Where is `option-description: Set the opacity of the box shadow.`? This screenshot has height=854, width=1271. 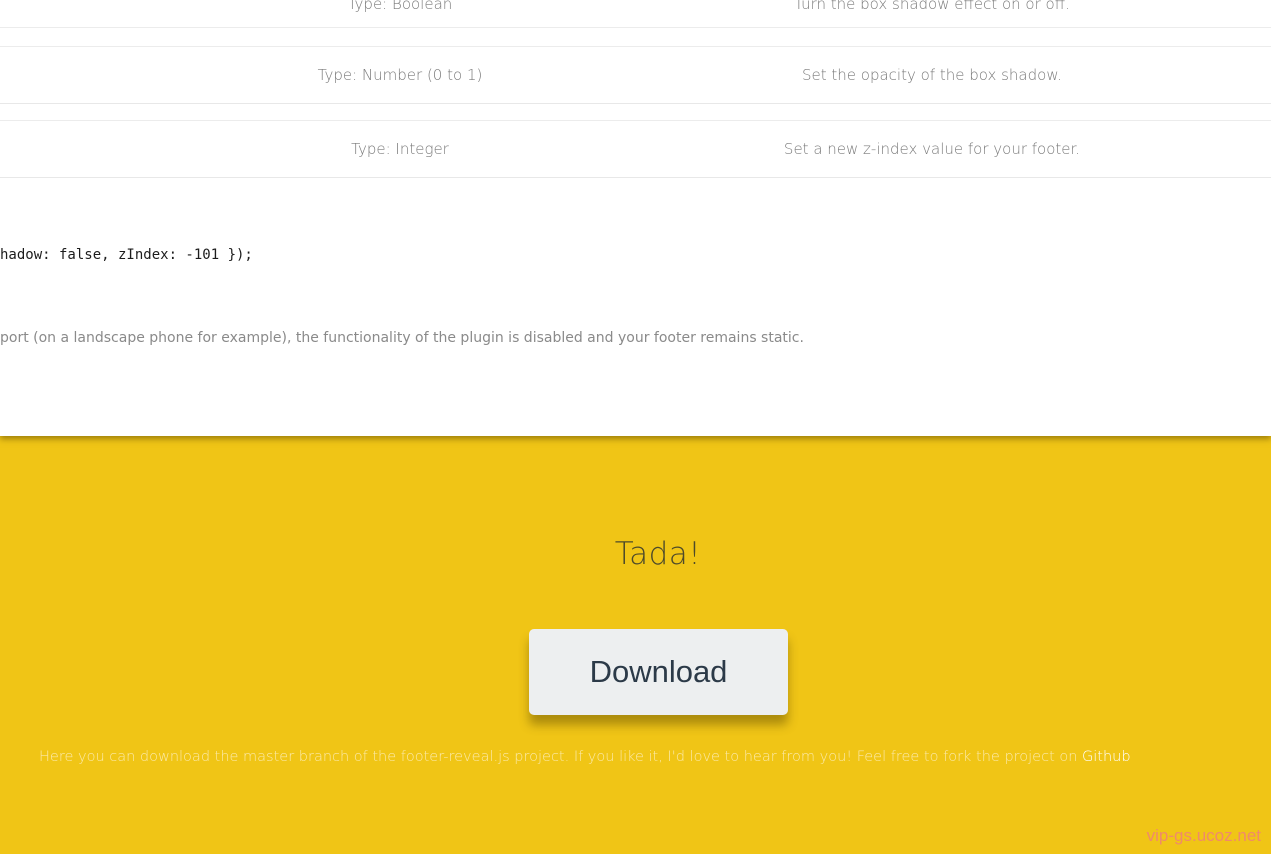
option-description: Set the opacity of the box shadow. is located at coordinates (932, 75).